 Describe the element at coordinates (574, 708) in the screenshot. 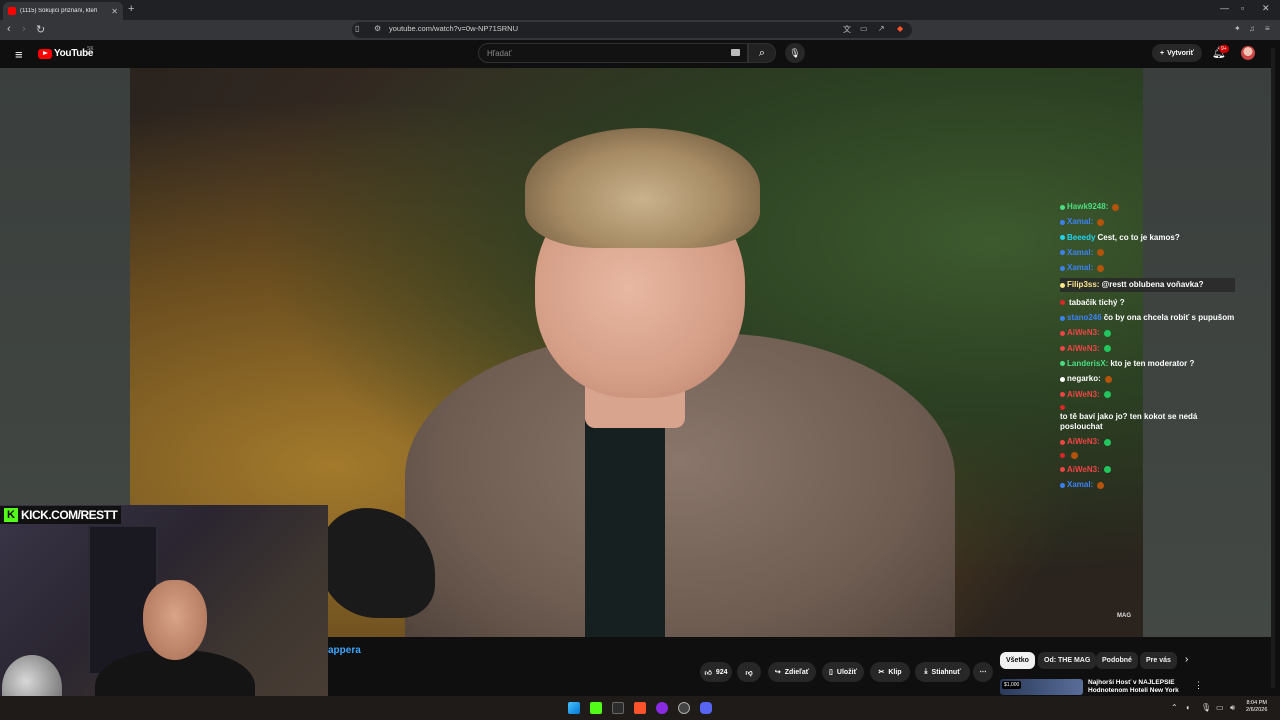

I see `start-menu-icon` at that location.